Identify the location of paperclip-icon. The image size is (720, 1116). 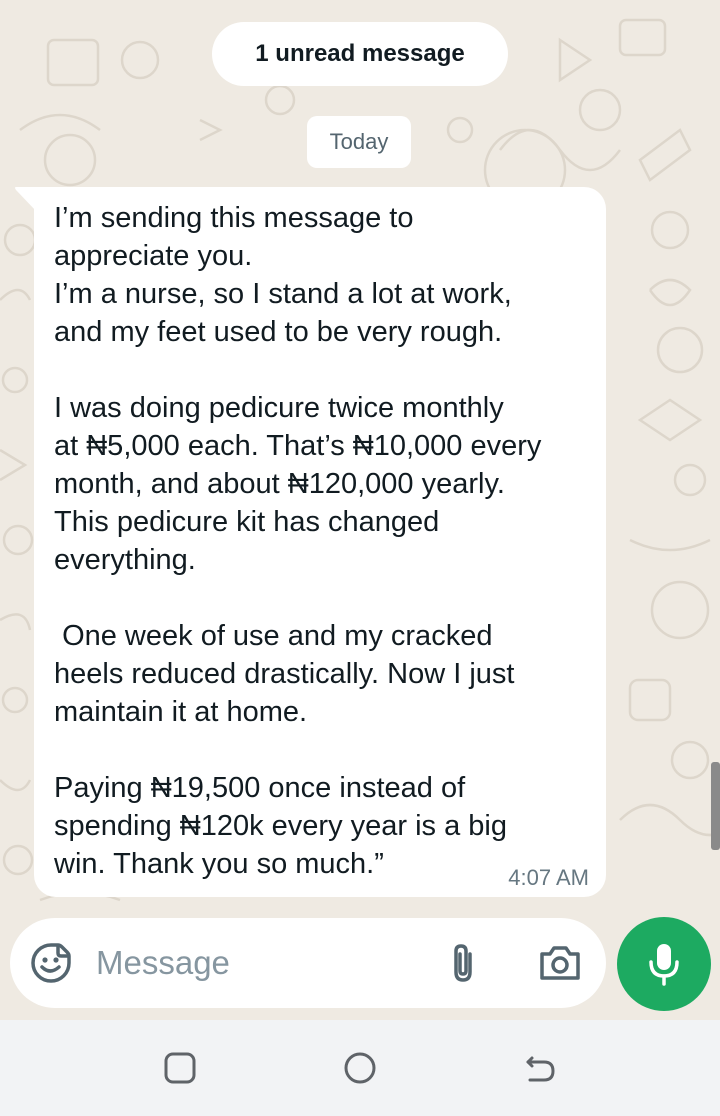
(463, 963).